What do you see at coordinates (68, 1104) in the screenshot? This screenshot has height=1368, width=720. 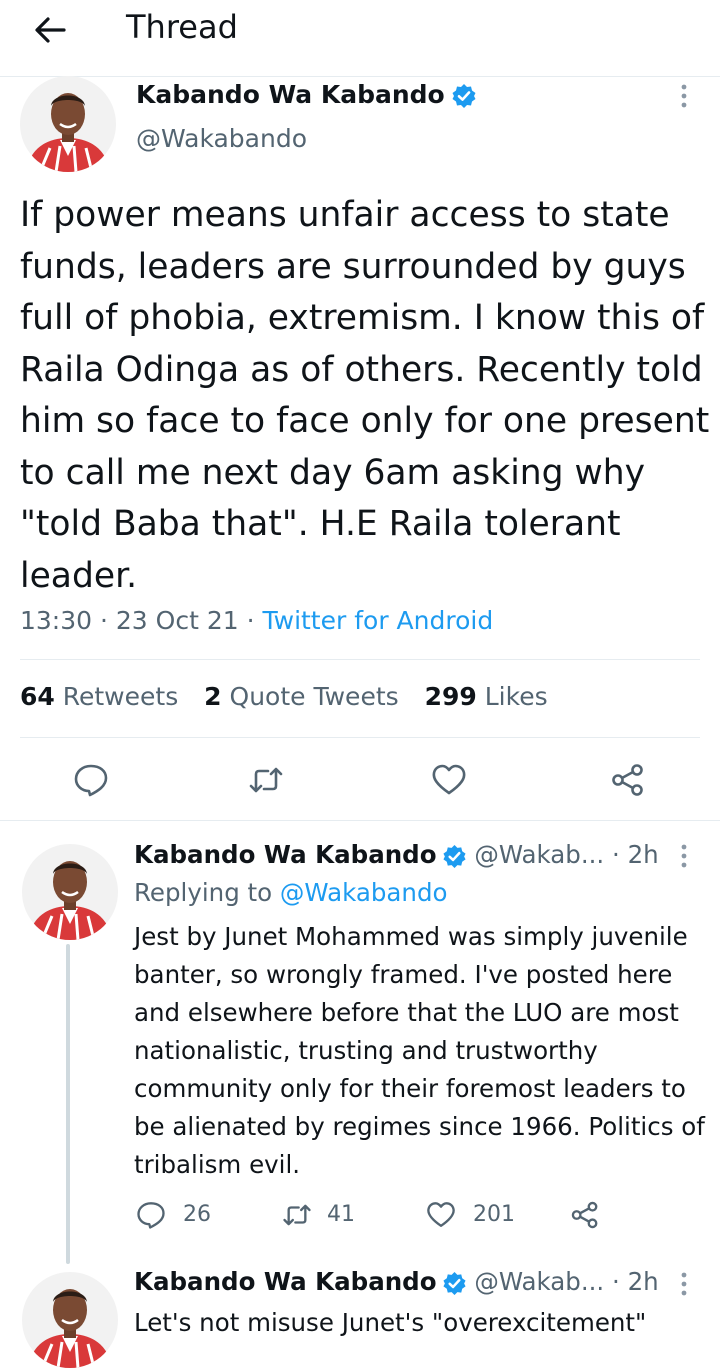 I see `thread-connector` at bounding box center [68, 1104].